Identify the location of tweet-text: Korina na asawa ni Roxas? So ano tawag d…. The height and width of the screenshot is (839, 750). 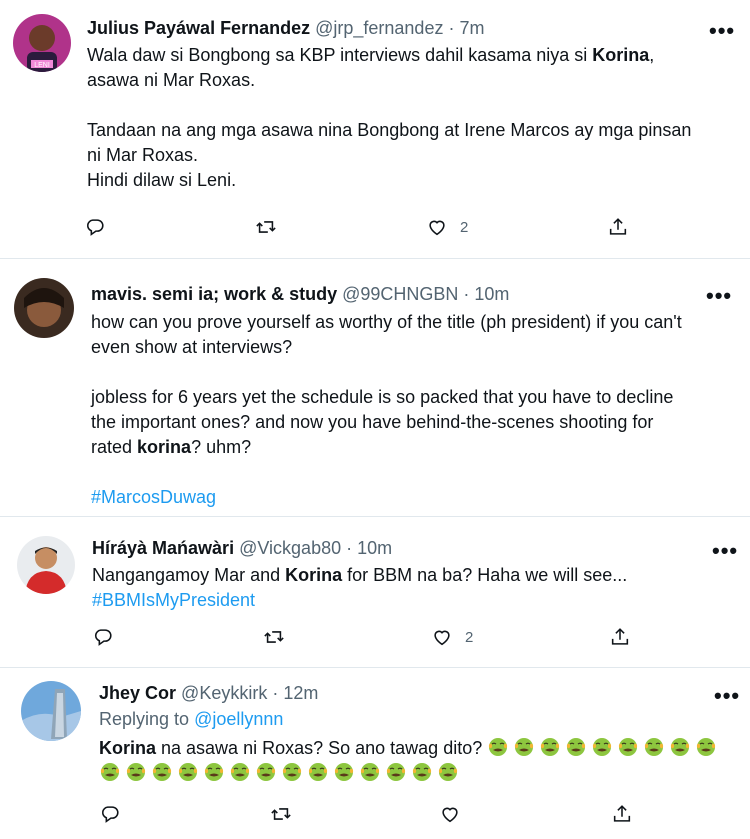
(419, 761).